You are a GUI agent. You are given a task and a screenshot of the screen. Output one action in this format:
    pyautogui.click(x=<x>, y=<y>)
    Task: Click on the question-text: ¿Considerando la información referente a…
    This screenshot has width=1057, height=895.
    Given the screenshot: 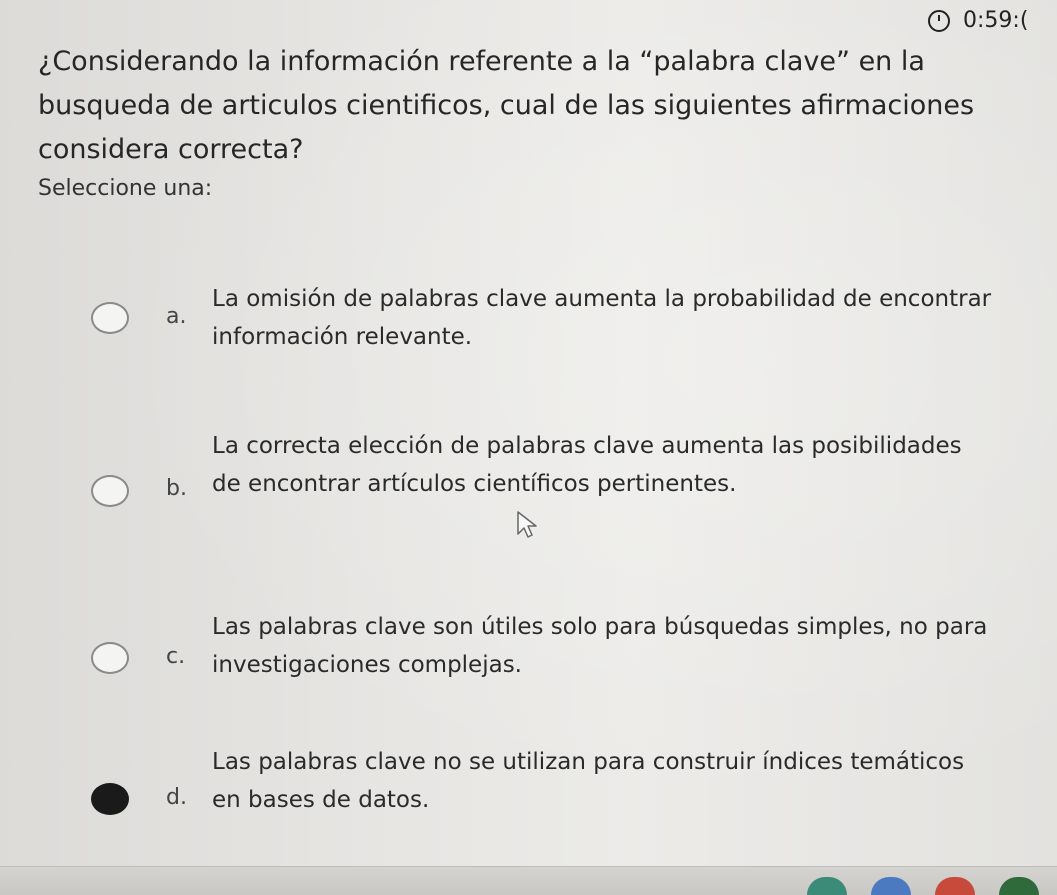 What is the action you would take?
    pyautogui.click(x=506, y=105)
    